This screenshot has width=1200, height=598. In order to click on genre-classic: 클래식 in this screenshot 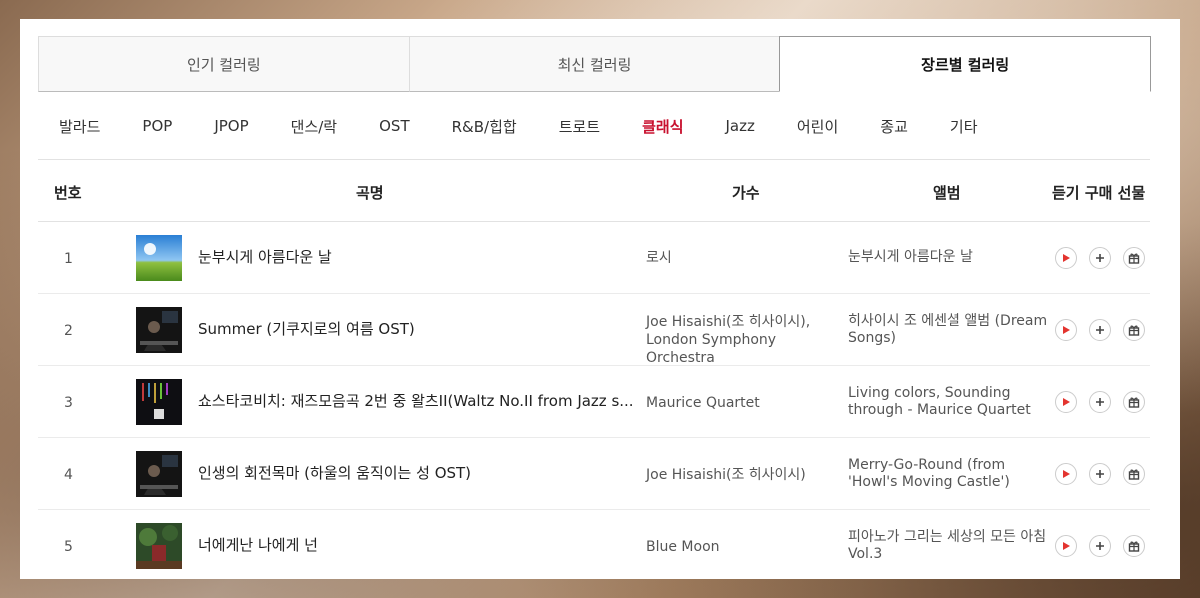, I will do `click(662, 126)`.